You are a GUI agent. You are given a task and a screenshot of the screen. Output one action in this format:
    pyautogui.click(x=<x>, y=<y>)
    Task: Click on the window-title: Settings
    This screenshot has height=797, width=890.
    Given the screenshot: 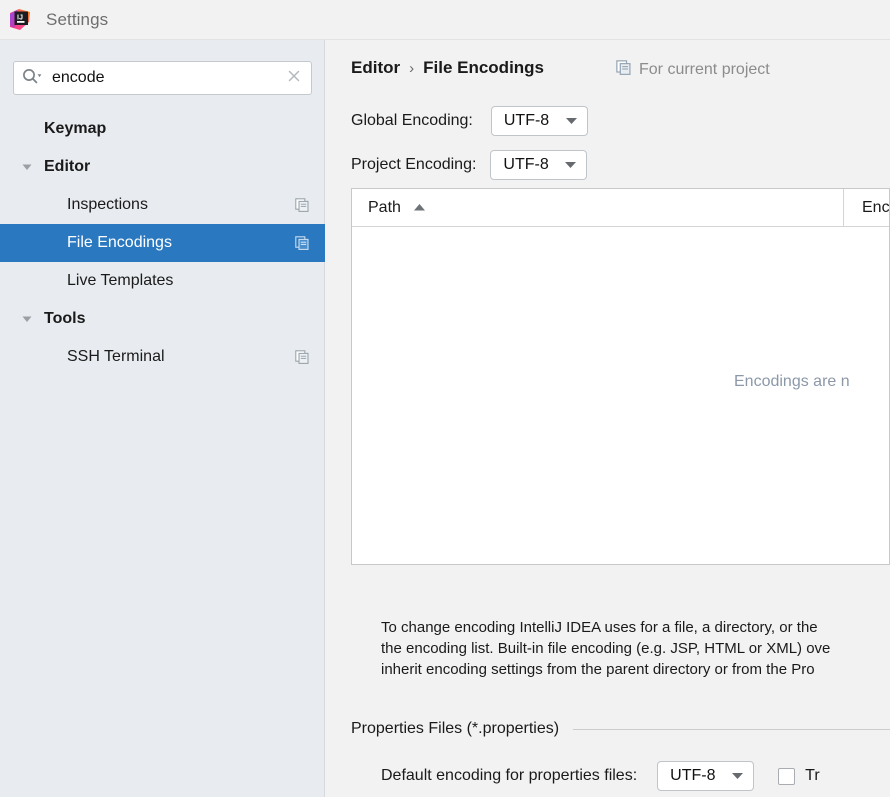 What is the action you would take?
    pyautogui.click(x=77, y=19)
    